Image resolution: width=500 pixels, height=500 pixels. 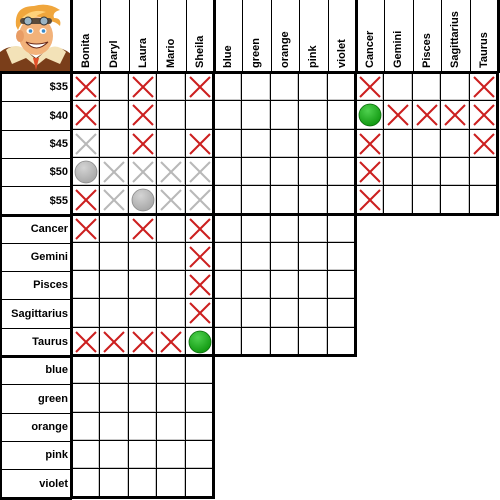 I want to click on grid-cell-taurus-laura, so click(x=143, y=342).